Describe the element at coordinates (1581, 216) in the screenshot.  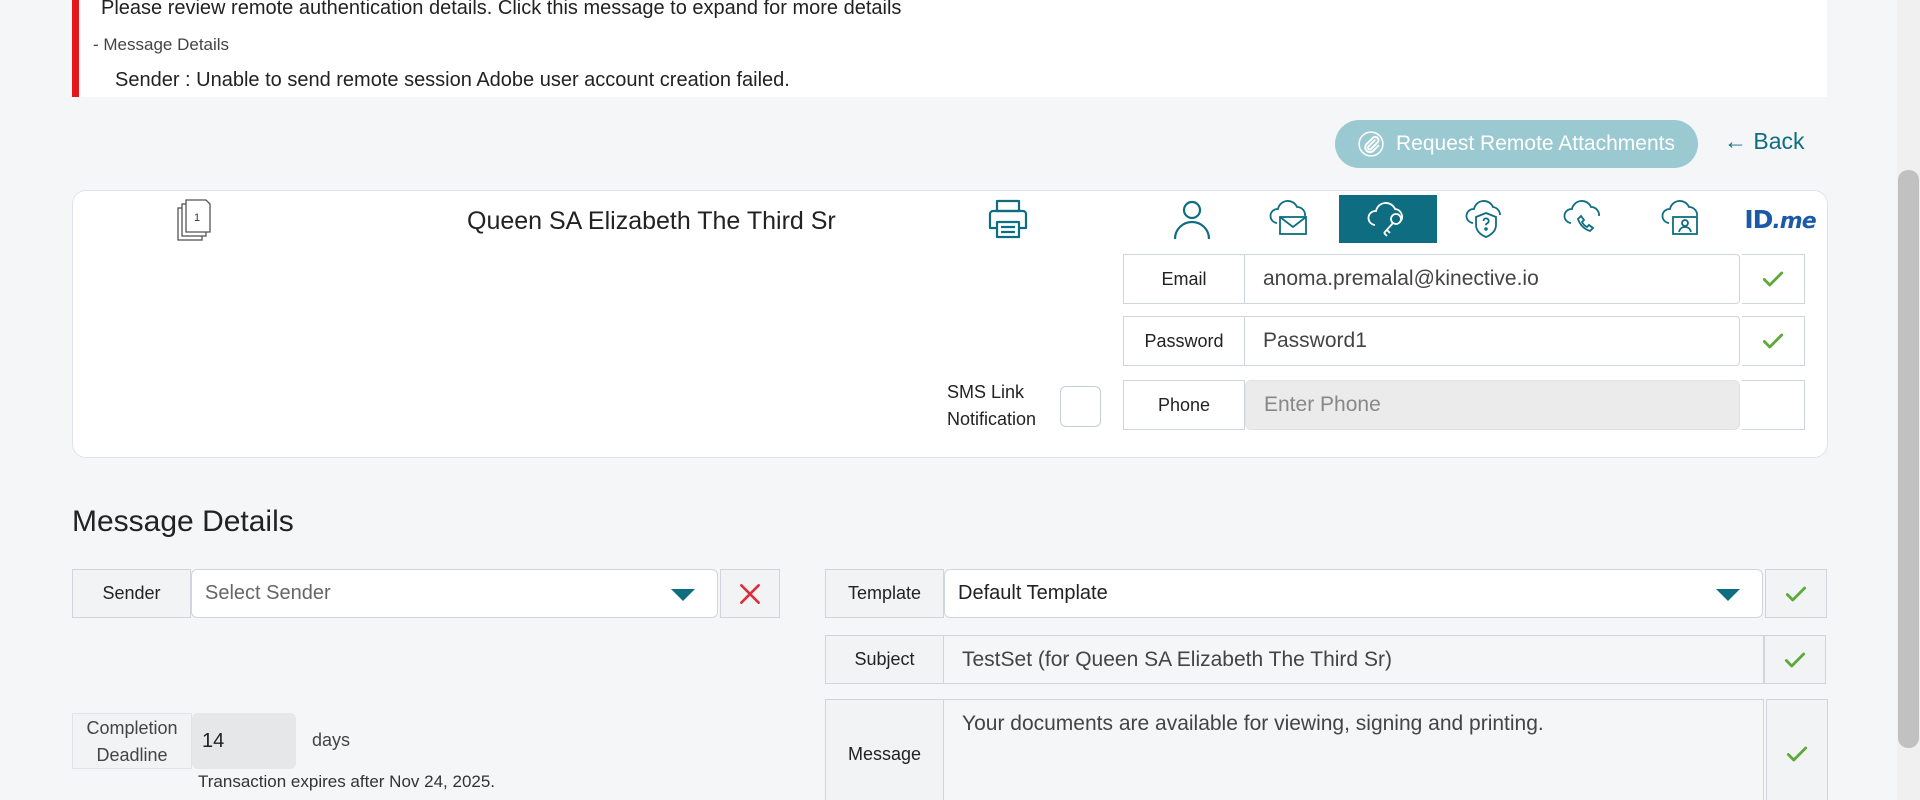
I see `phone-cloud-icon` at that location.